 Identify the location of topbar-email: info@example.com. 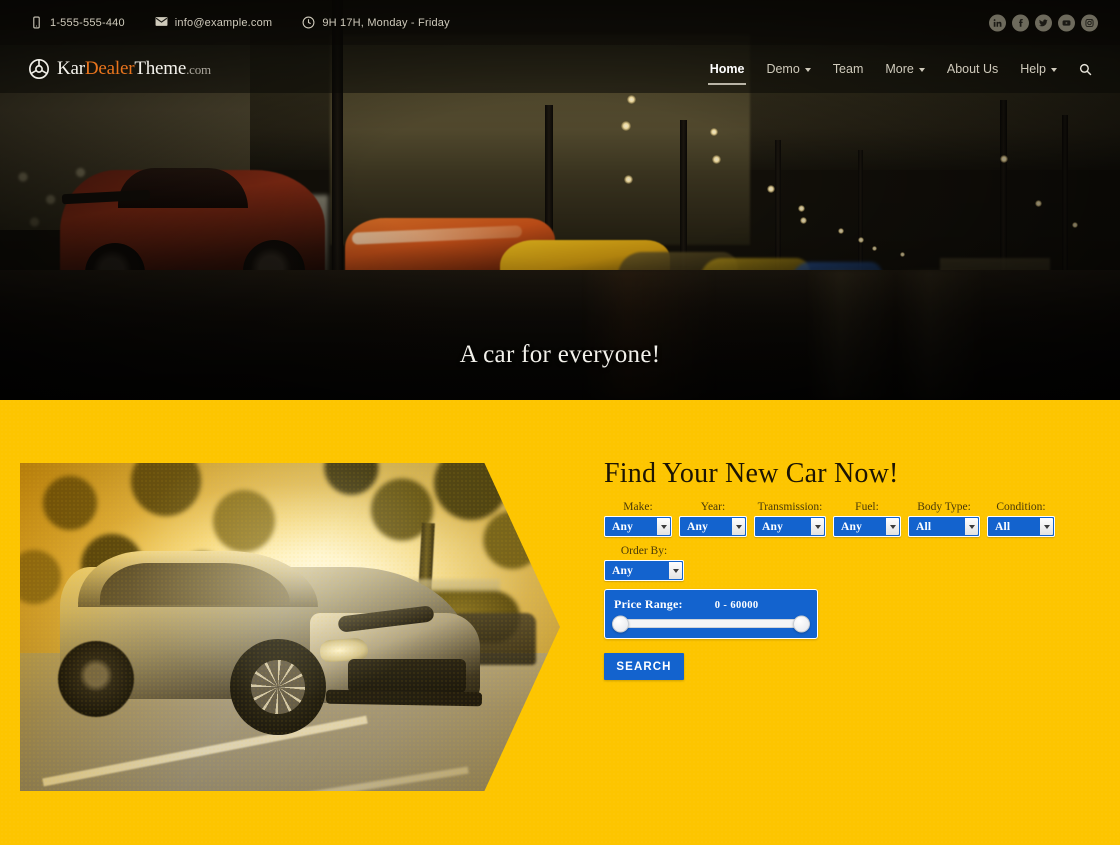
(214, 22).